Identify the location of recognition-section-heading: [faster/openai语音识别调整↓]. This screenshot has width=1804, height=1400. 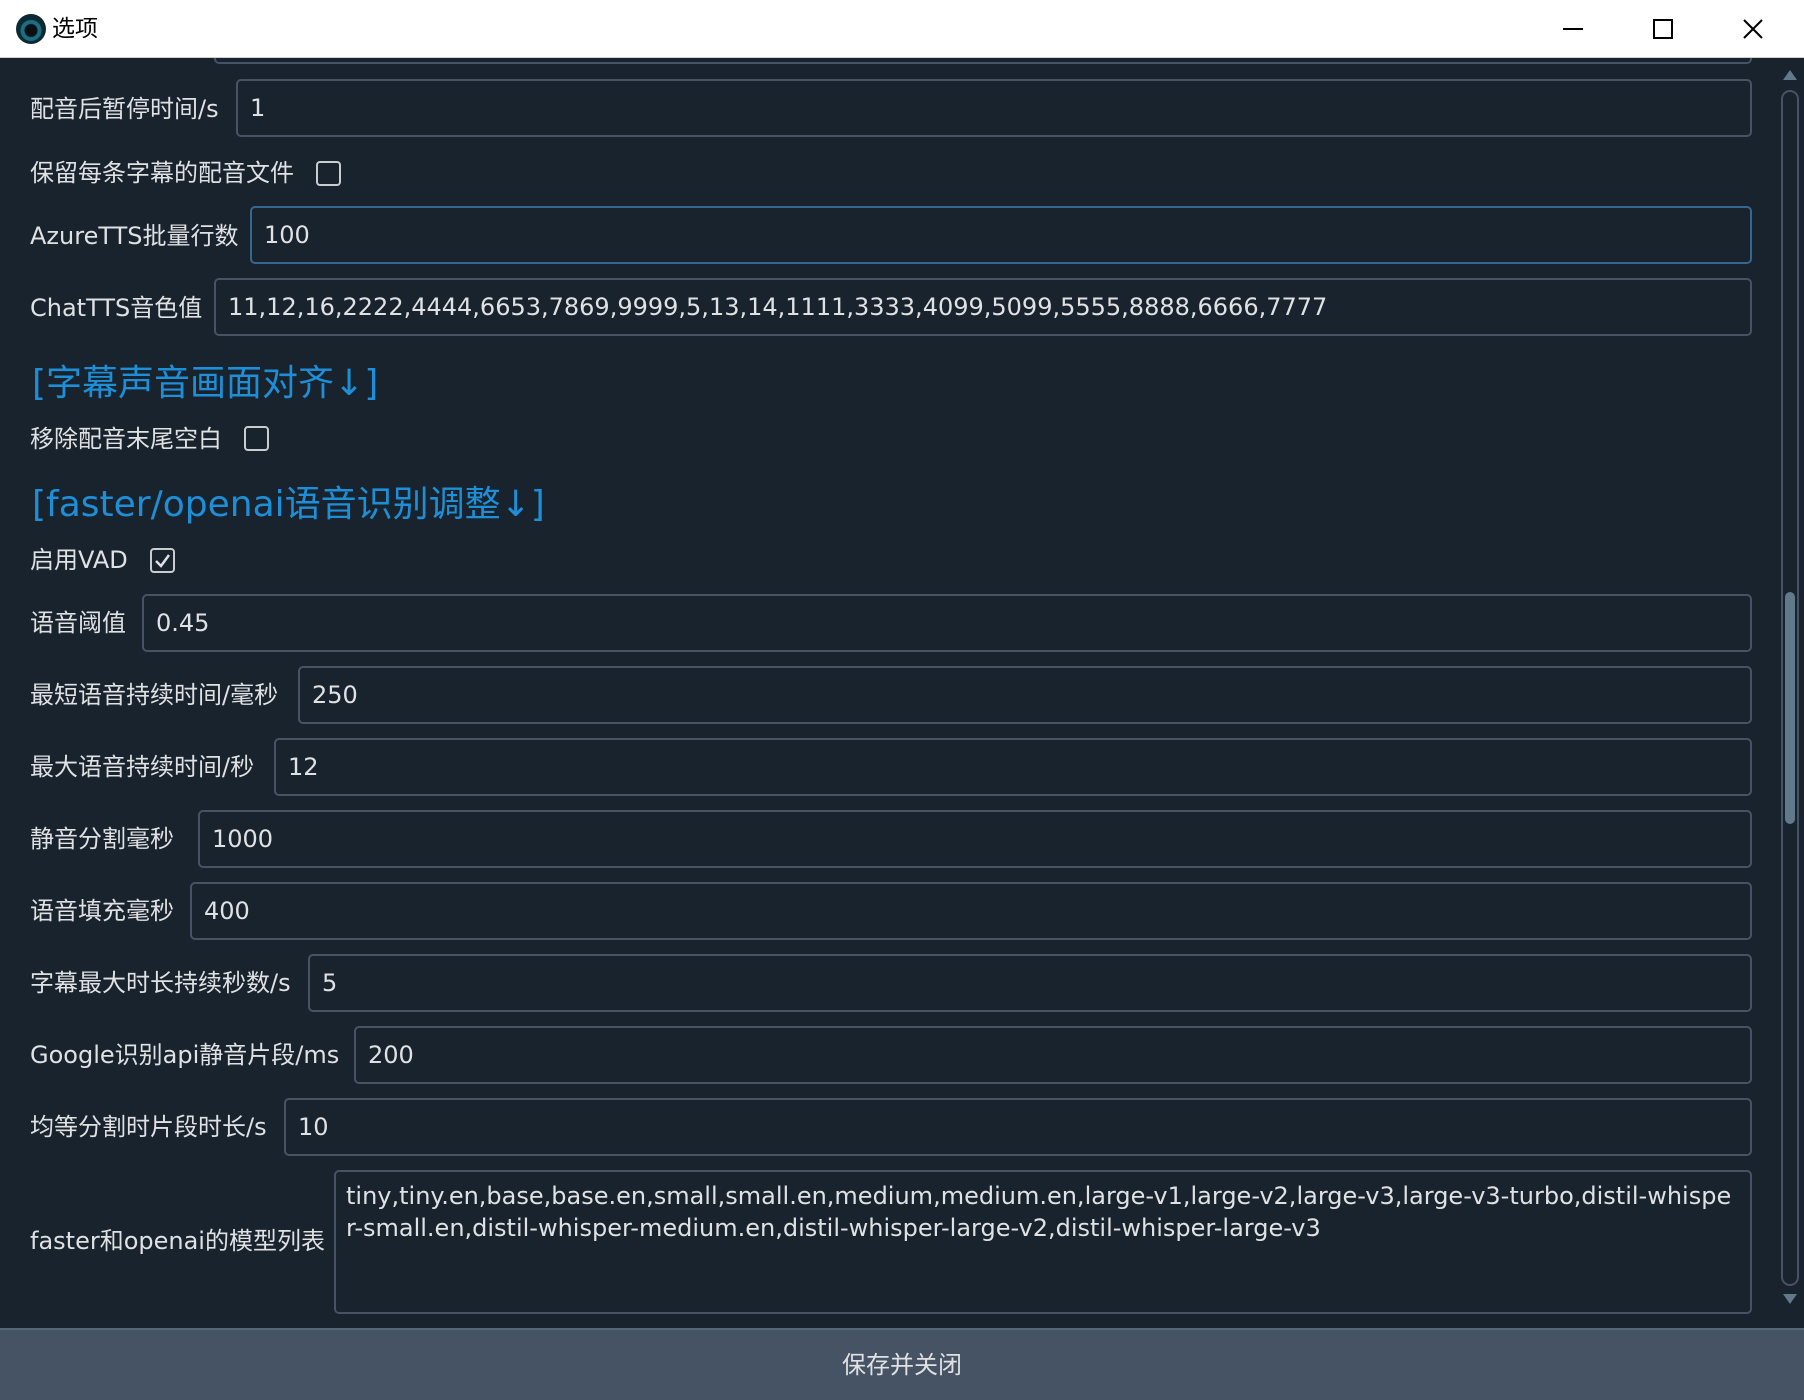
(288, 504).